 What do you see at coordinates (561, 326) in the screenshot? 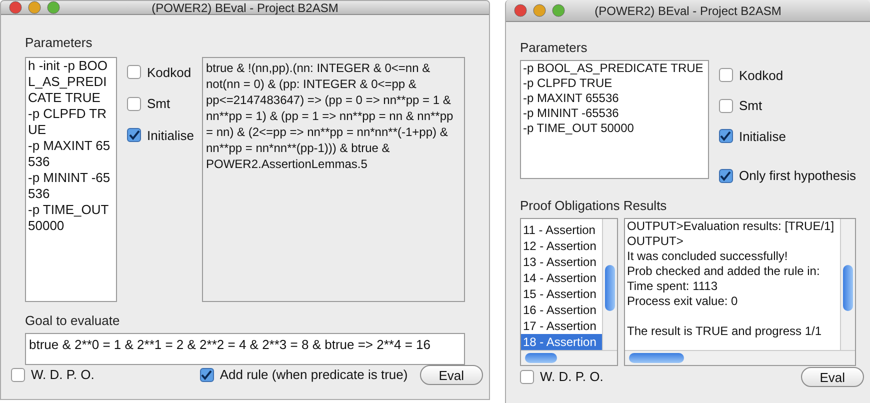
I see `result-item: 17 - Assertion` at bounding box center [561, 326].